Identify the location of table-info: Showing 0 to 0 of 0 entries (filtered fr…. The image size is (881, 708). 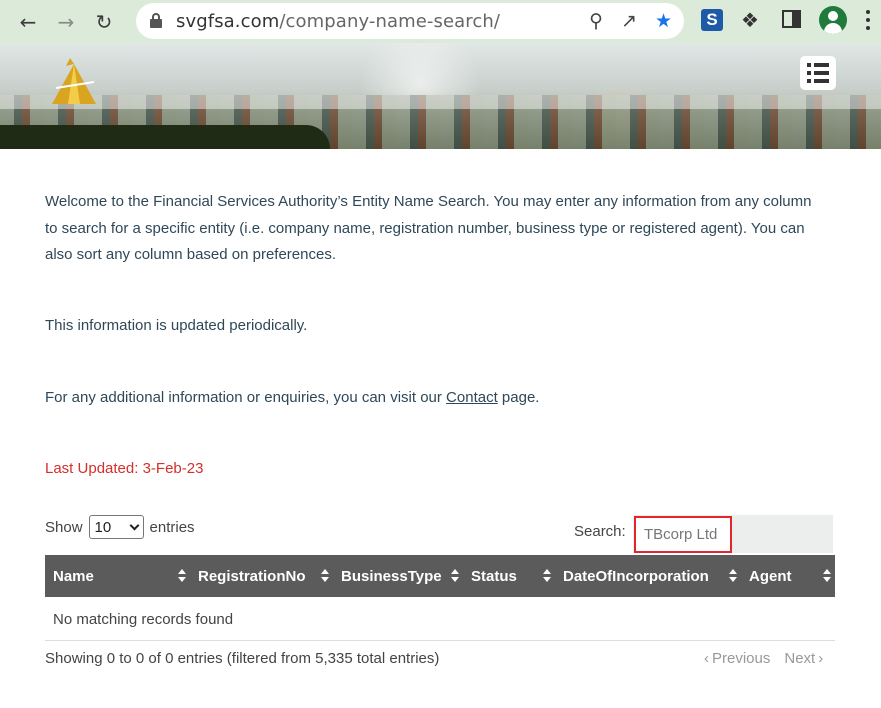
(242, 658).